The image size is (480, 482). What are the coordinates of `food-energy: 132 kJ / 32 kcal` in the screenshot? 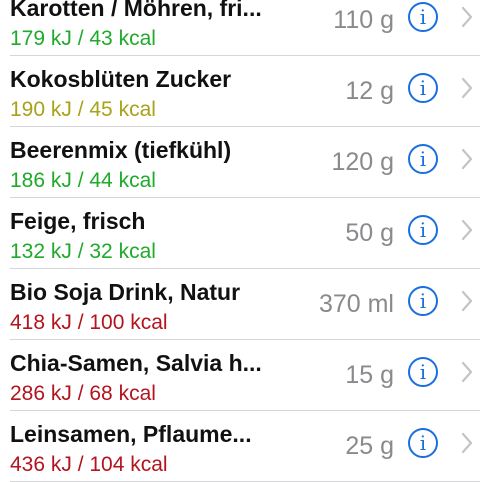 It's located at (83, 251).